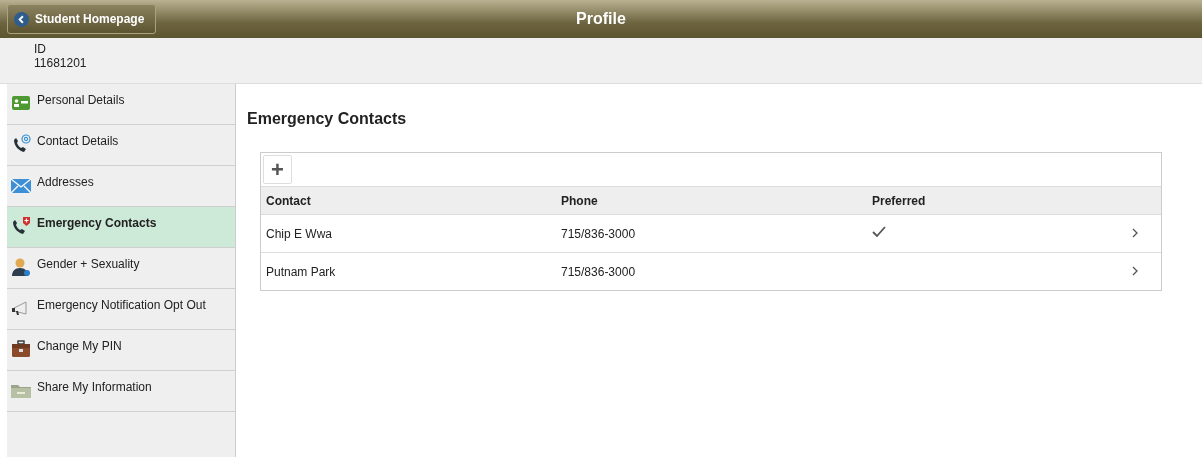  I want to click on id-value: 11681201, so click(61, 63).